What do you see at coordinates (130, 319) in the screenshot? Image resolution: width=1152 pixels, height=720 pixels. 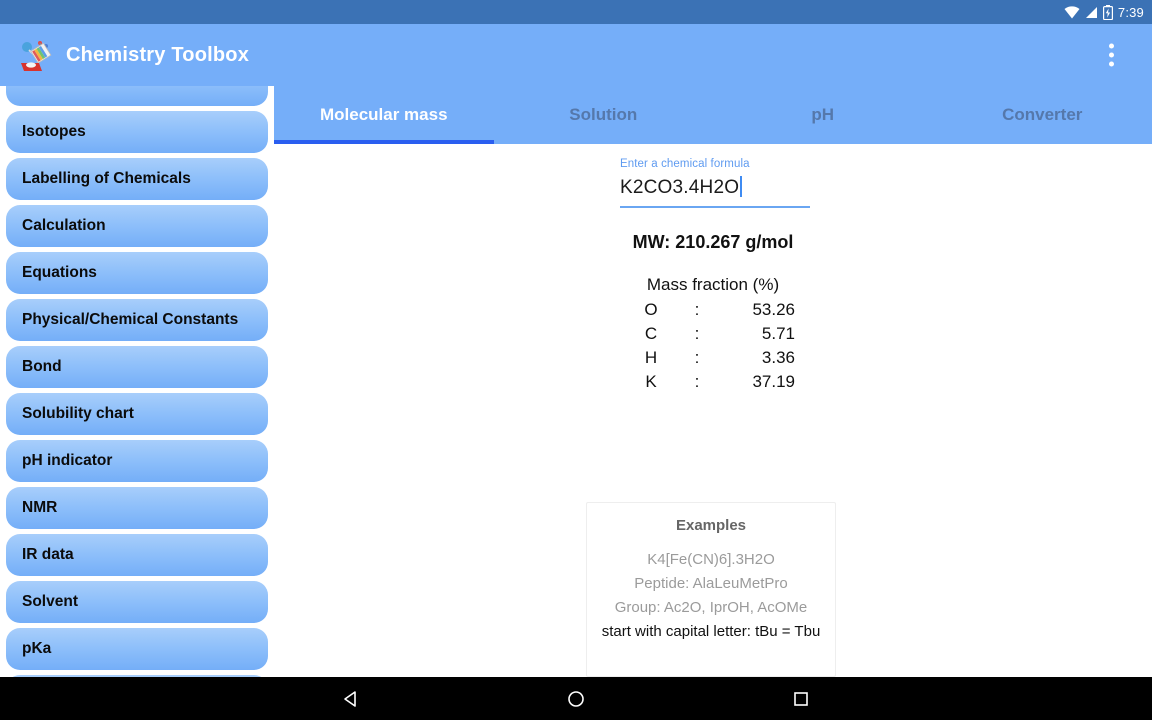 I see `sidebar-item-label: Physical/Chemical Constants` at bounding box center [130, 319].